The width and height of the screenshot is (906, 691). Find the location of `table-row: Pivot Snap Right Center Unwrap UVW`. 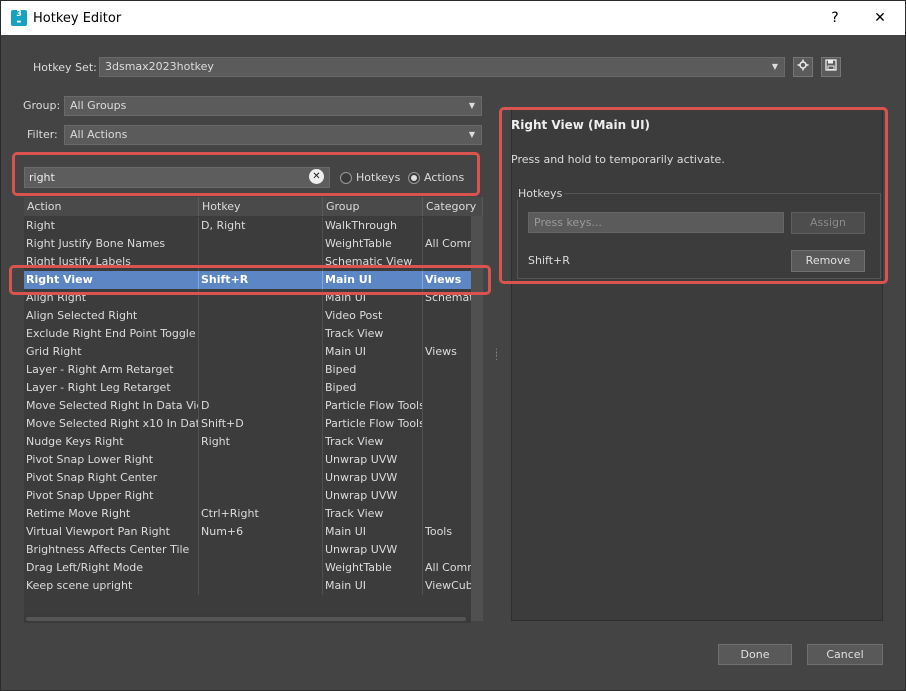

table-row: Pivot Snap Right Center Unwrap UVW is located at coordinates (253, 478).